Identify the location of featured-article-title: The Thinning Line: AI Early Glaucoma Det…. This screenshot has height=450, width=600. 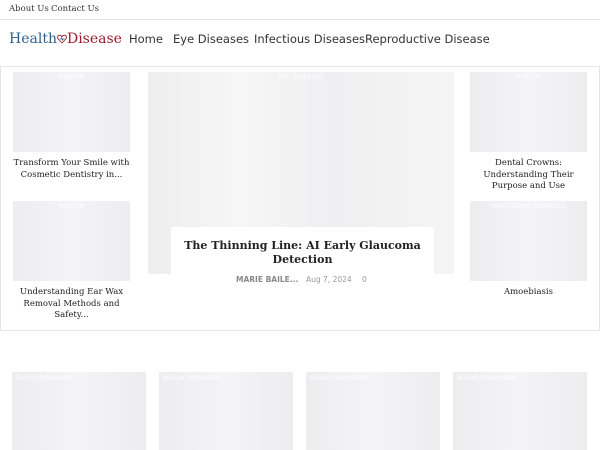
(302, 253).